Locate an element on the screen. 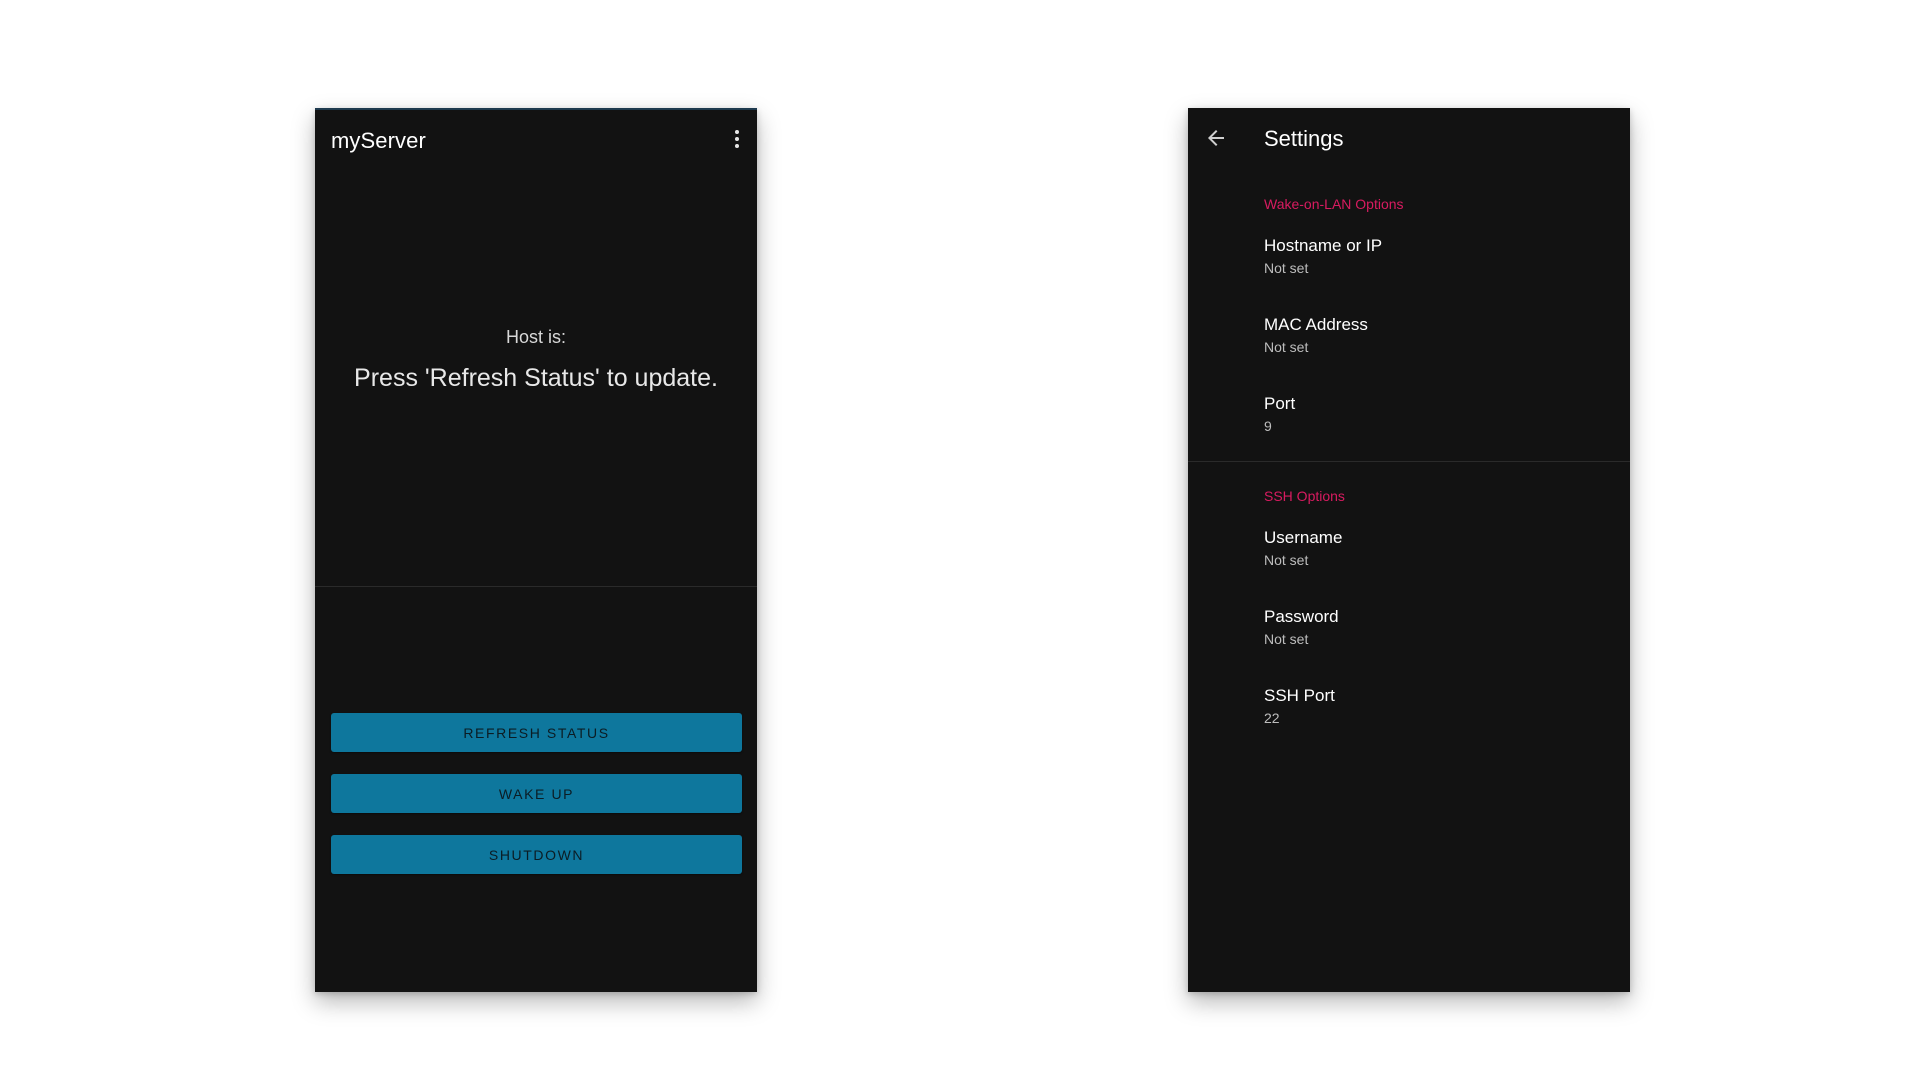 Image resolution: width=1920 pixels, height=1080 pixels. wake-up-button: WAKE UP is located at coordinates (536, 793).